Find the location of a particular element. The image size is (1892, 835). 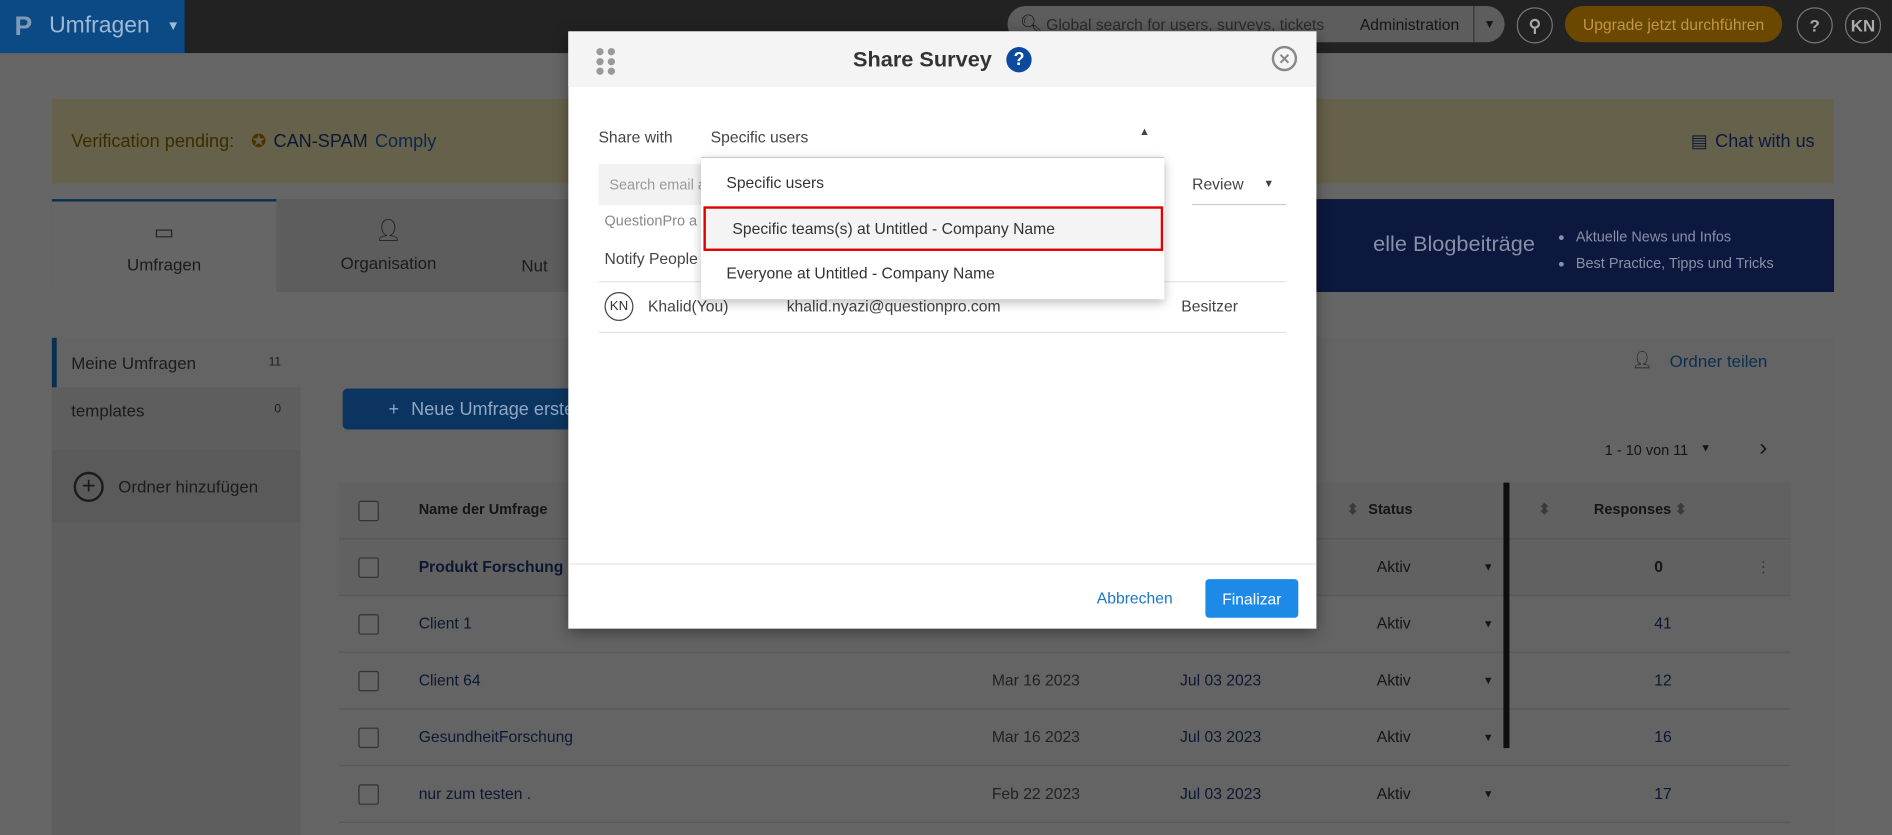

help-icon: ? is located at coordinates (1019, 59).